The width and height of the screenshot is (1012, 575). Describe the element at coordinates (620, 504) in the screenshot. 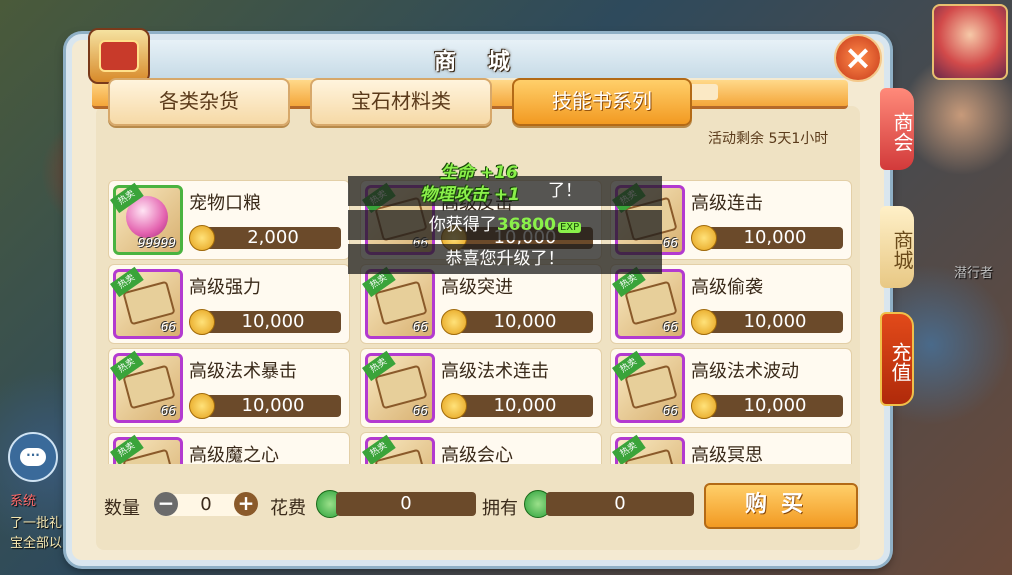

I see `owned-value: 0` at that location.